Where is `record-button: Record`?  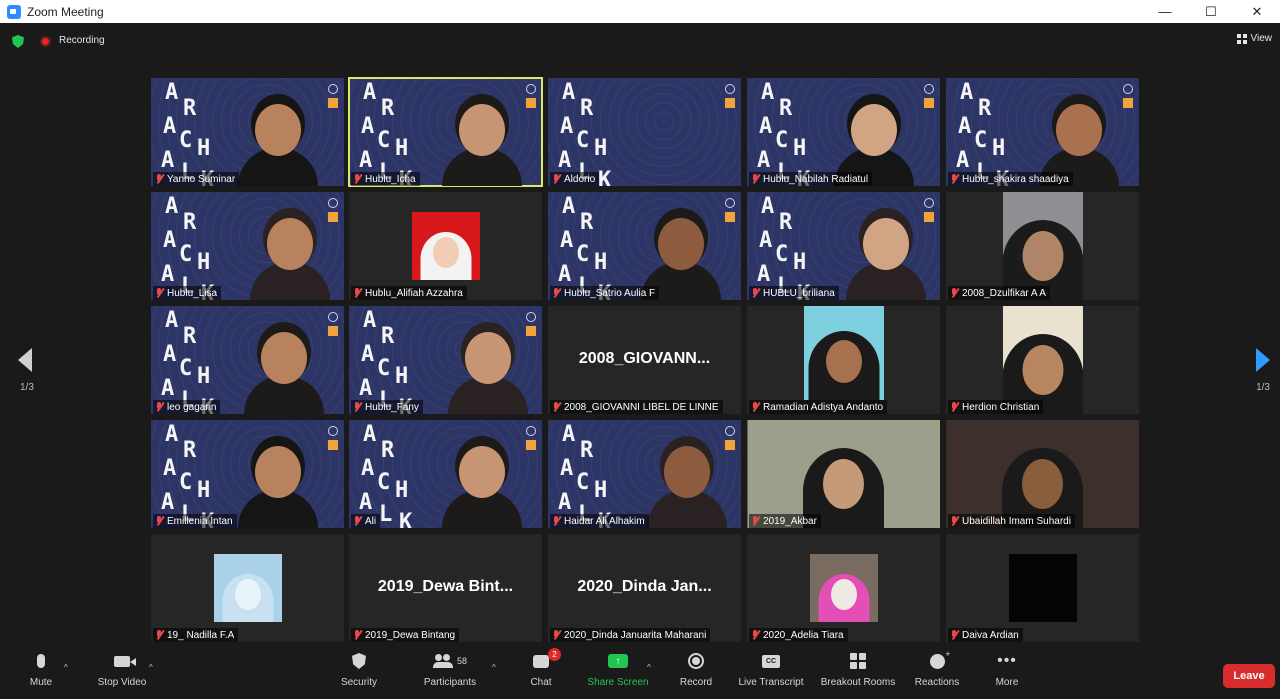 record-button: Record is located at coordinates (696, 672).